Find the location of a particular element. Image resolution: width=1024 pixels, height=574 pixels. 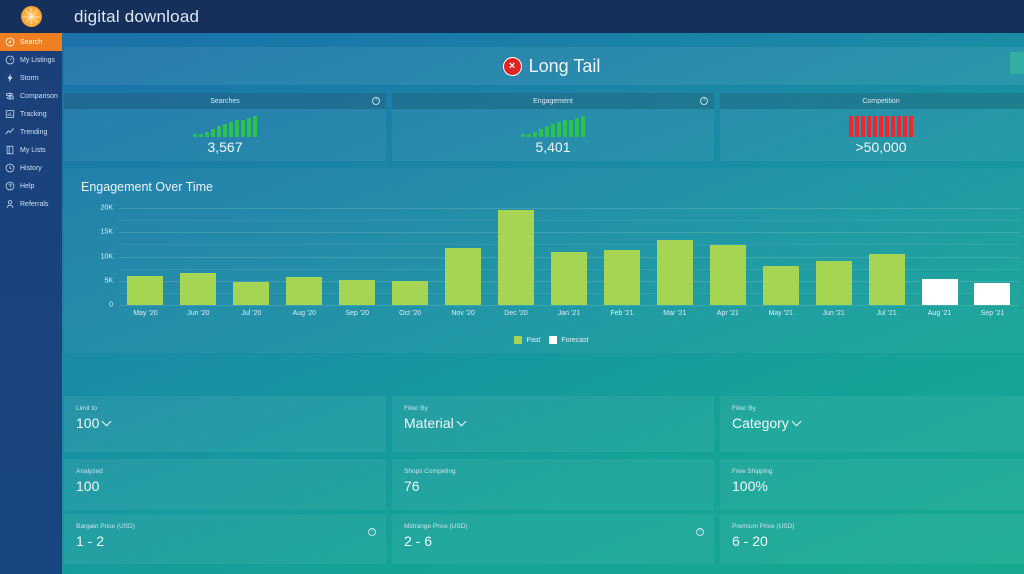

chart-legend-item: Forecast is located at coordinates (569, 340).